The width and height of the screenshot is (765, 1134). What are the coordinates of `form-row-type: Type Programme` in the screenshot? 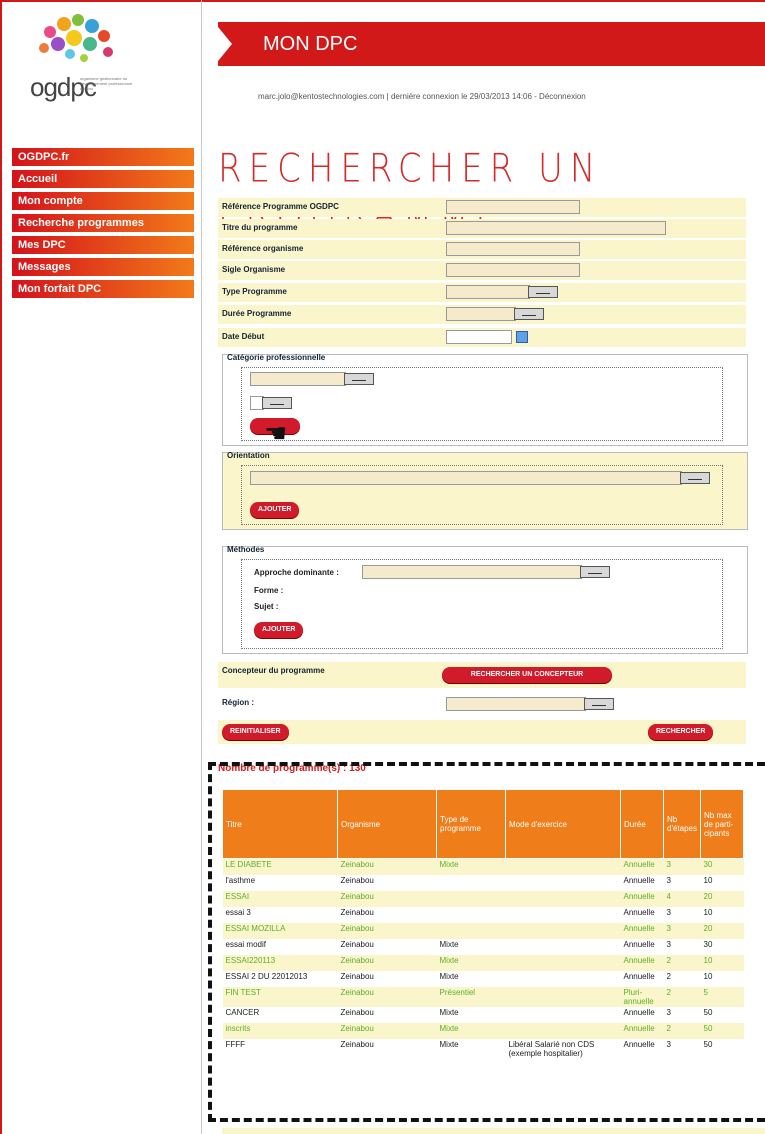 It's located at (482, 292).